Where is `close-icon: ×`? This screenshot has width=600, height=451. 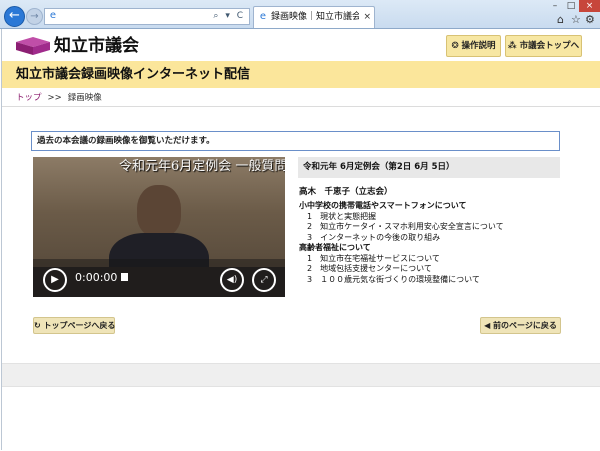
close-icon: × is located at coordinates (367, 17).